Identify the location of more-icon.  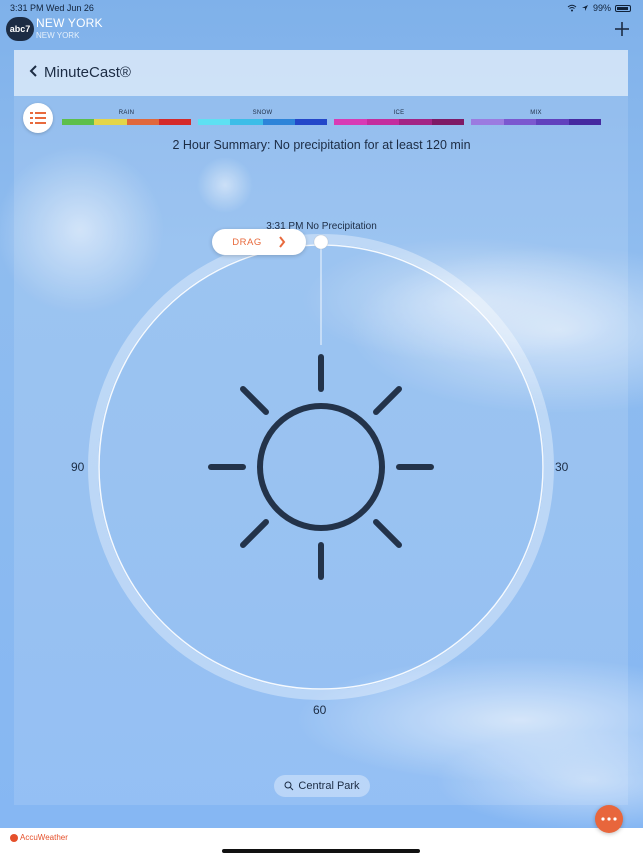
(609, 819).